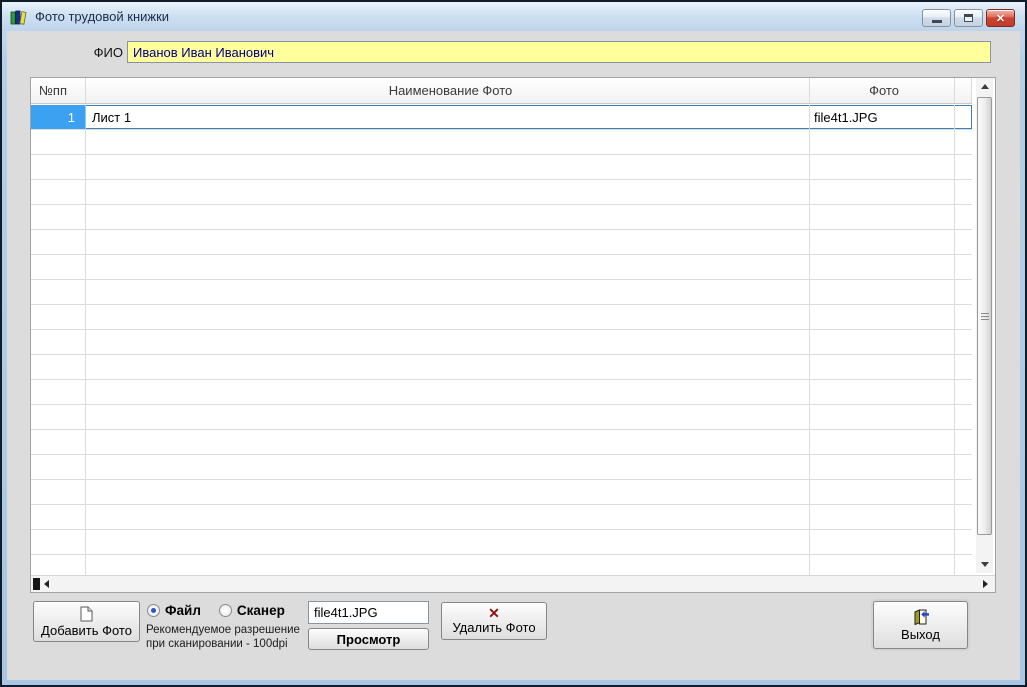 The height and width of the screenshot is (687, 1027). I want to click on radio-file-circle, so click(153, 610).